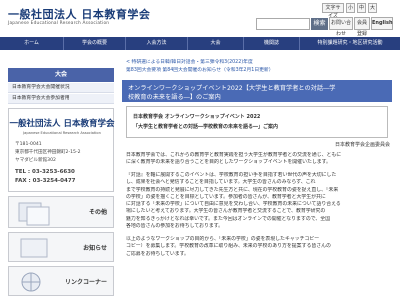 The width and height of the screenshot is (400, 300). I want to click on paragraph-line: 各地の皆さんの参加をお待ちしております。, so click(175, 226).